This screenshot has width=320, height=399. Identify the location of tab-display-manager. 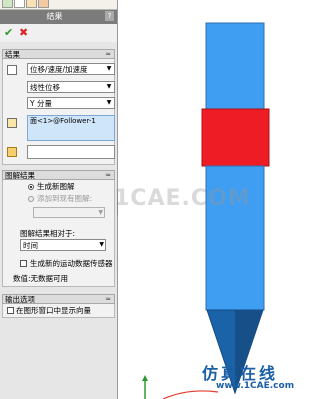
(43, 4).